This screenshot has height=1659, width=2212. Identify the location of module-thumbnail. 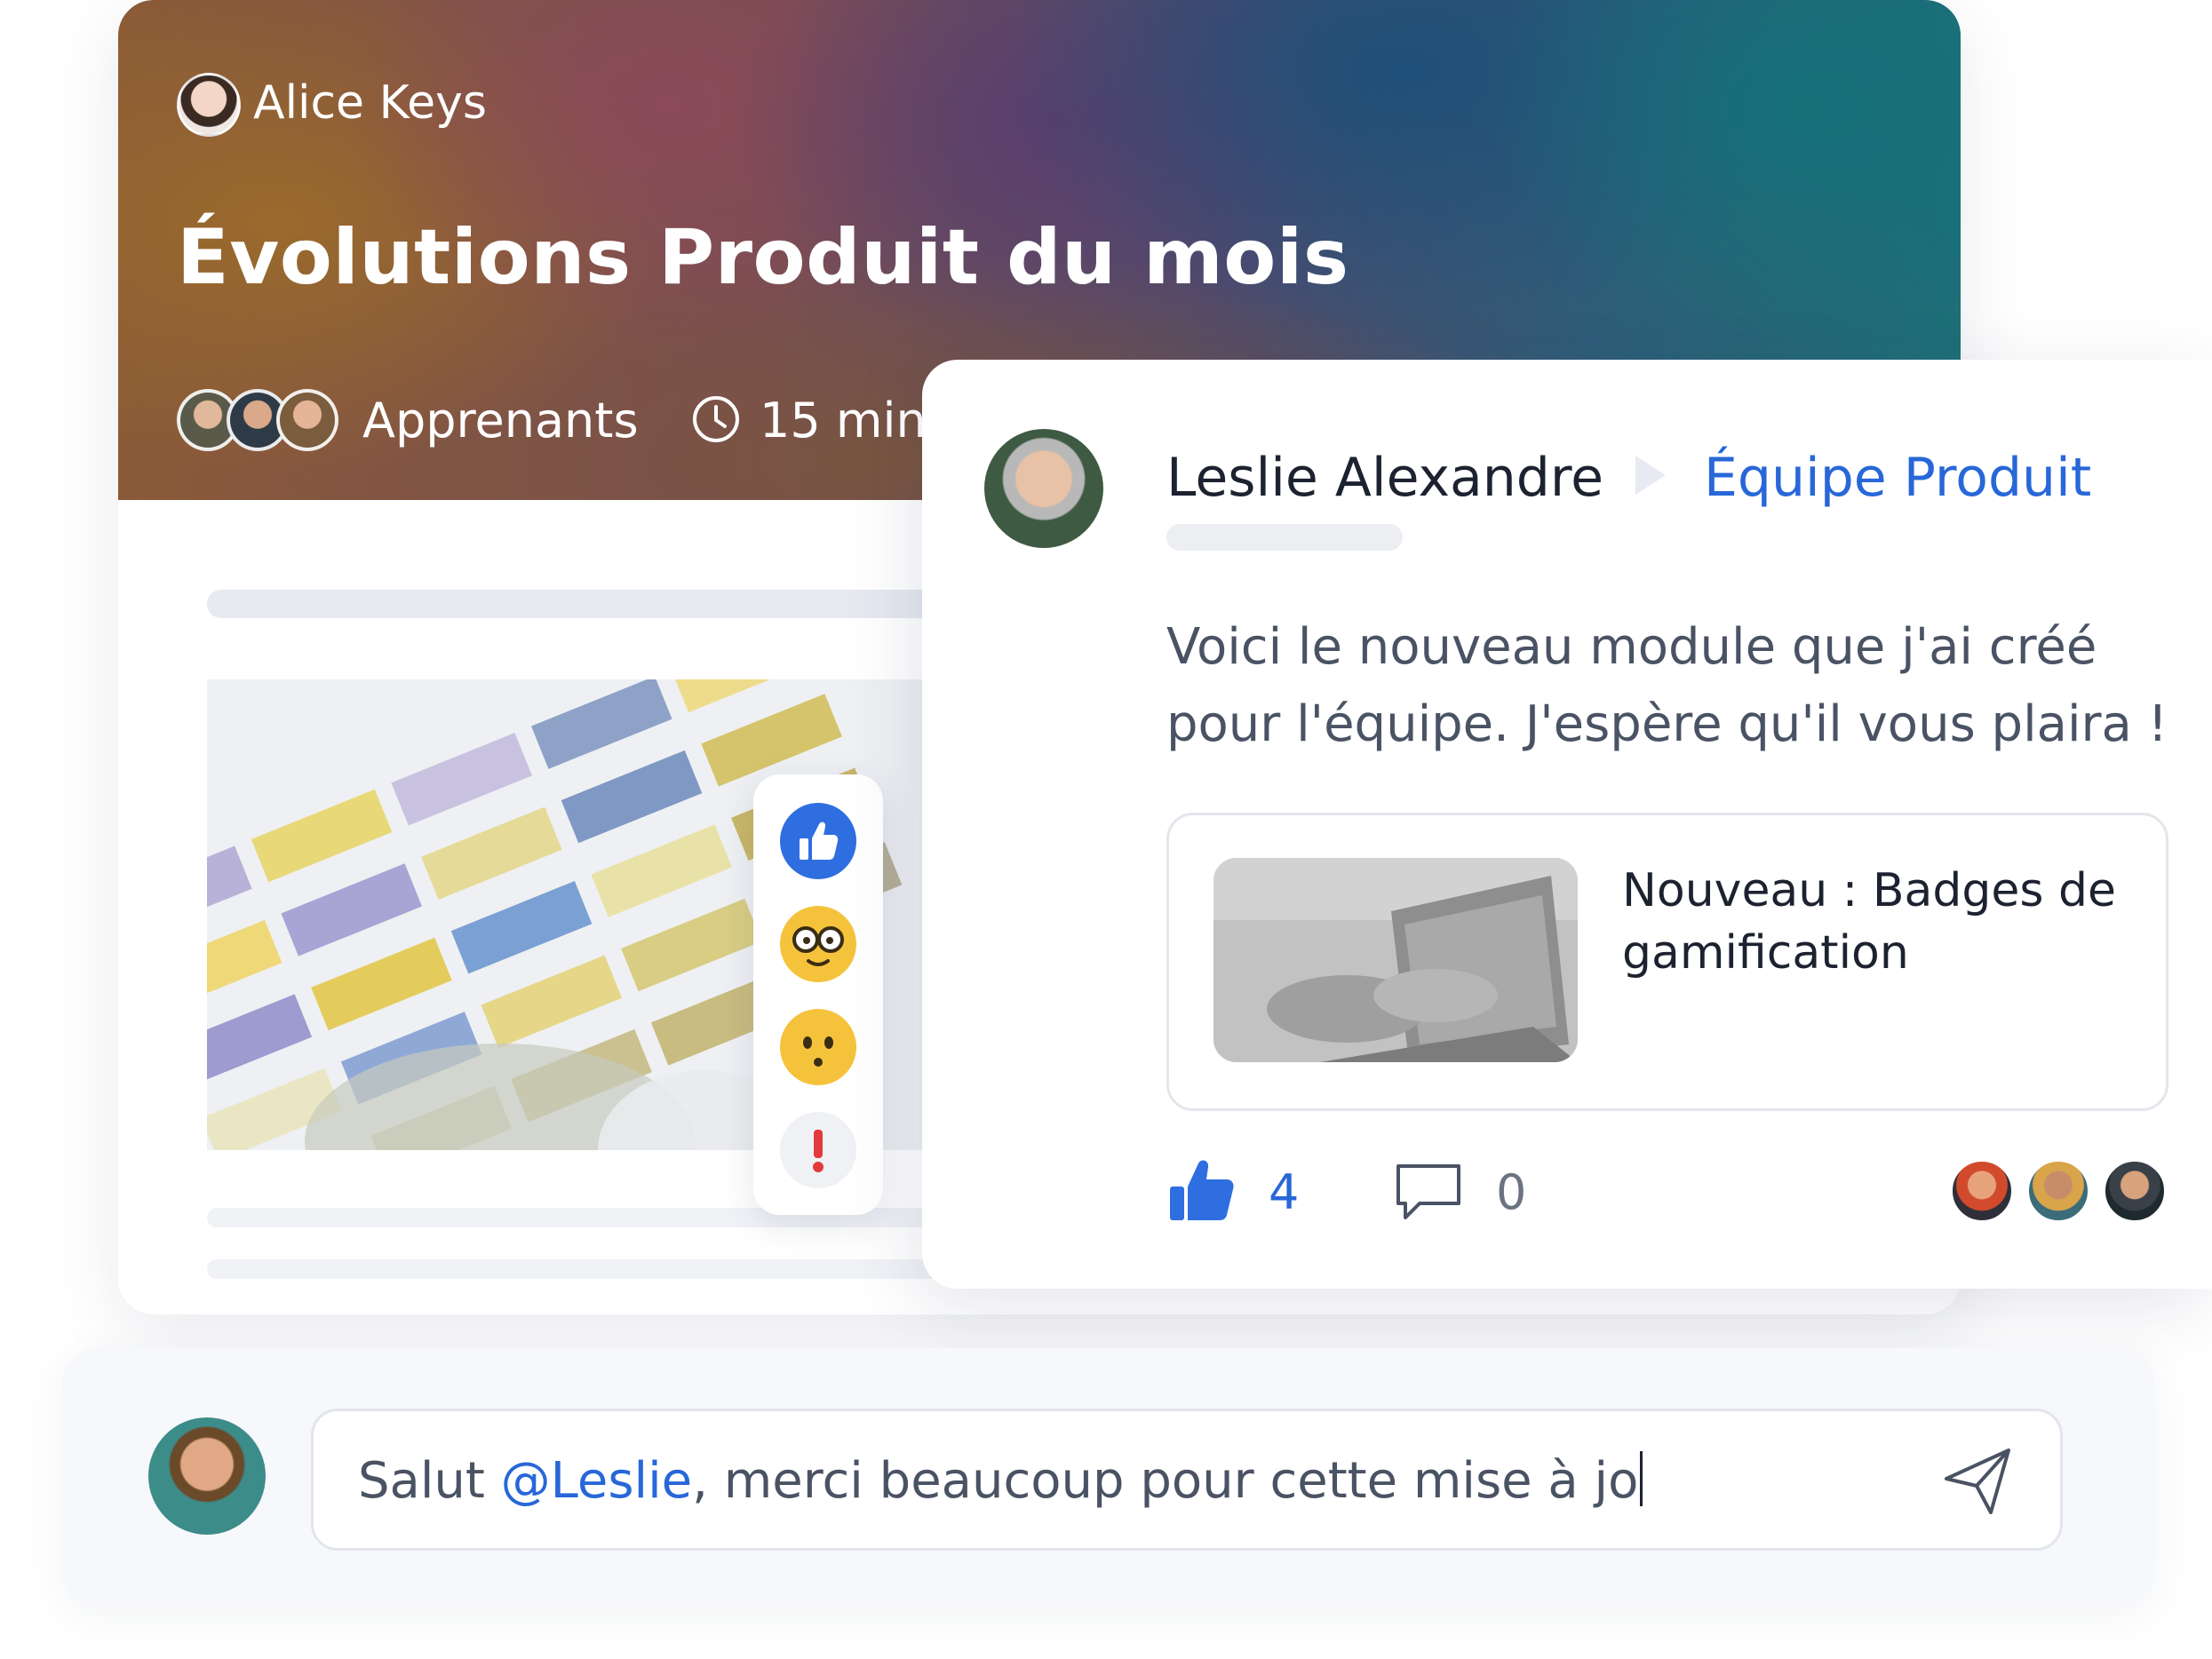
(1396, 960).